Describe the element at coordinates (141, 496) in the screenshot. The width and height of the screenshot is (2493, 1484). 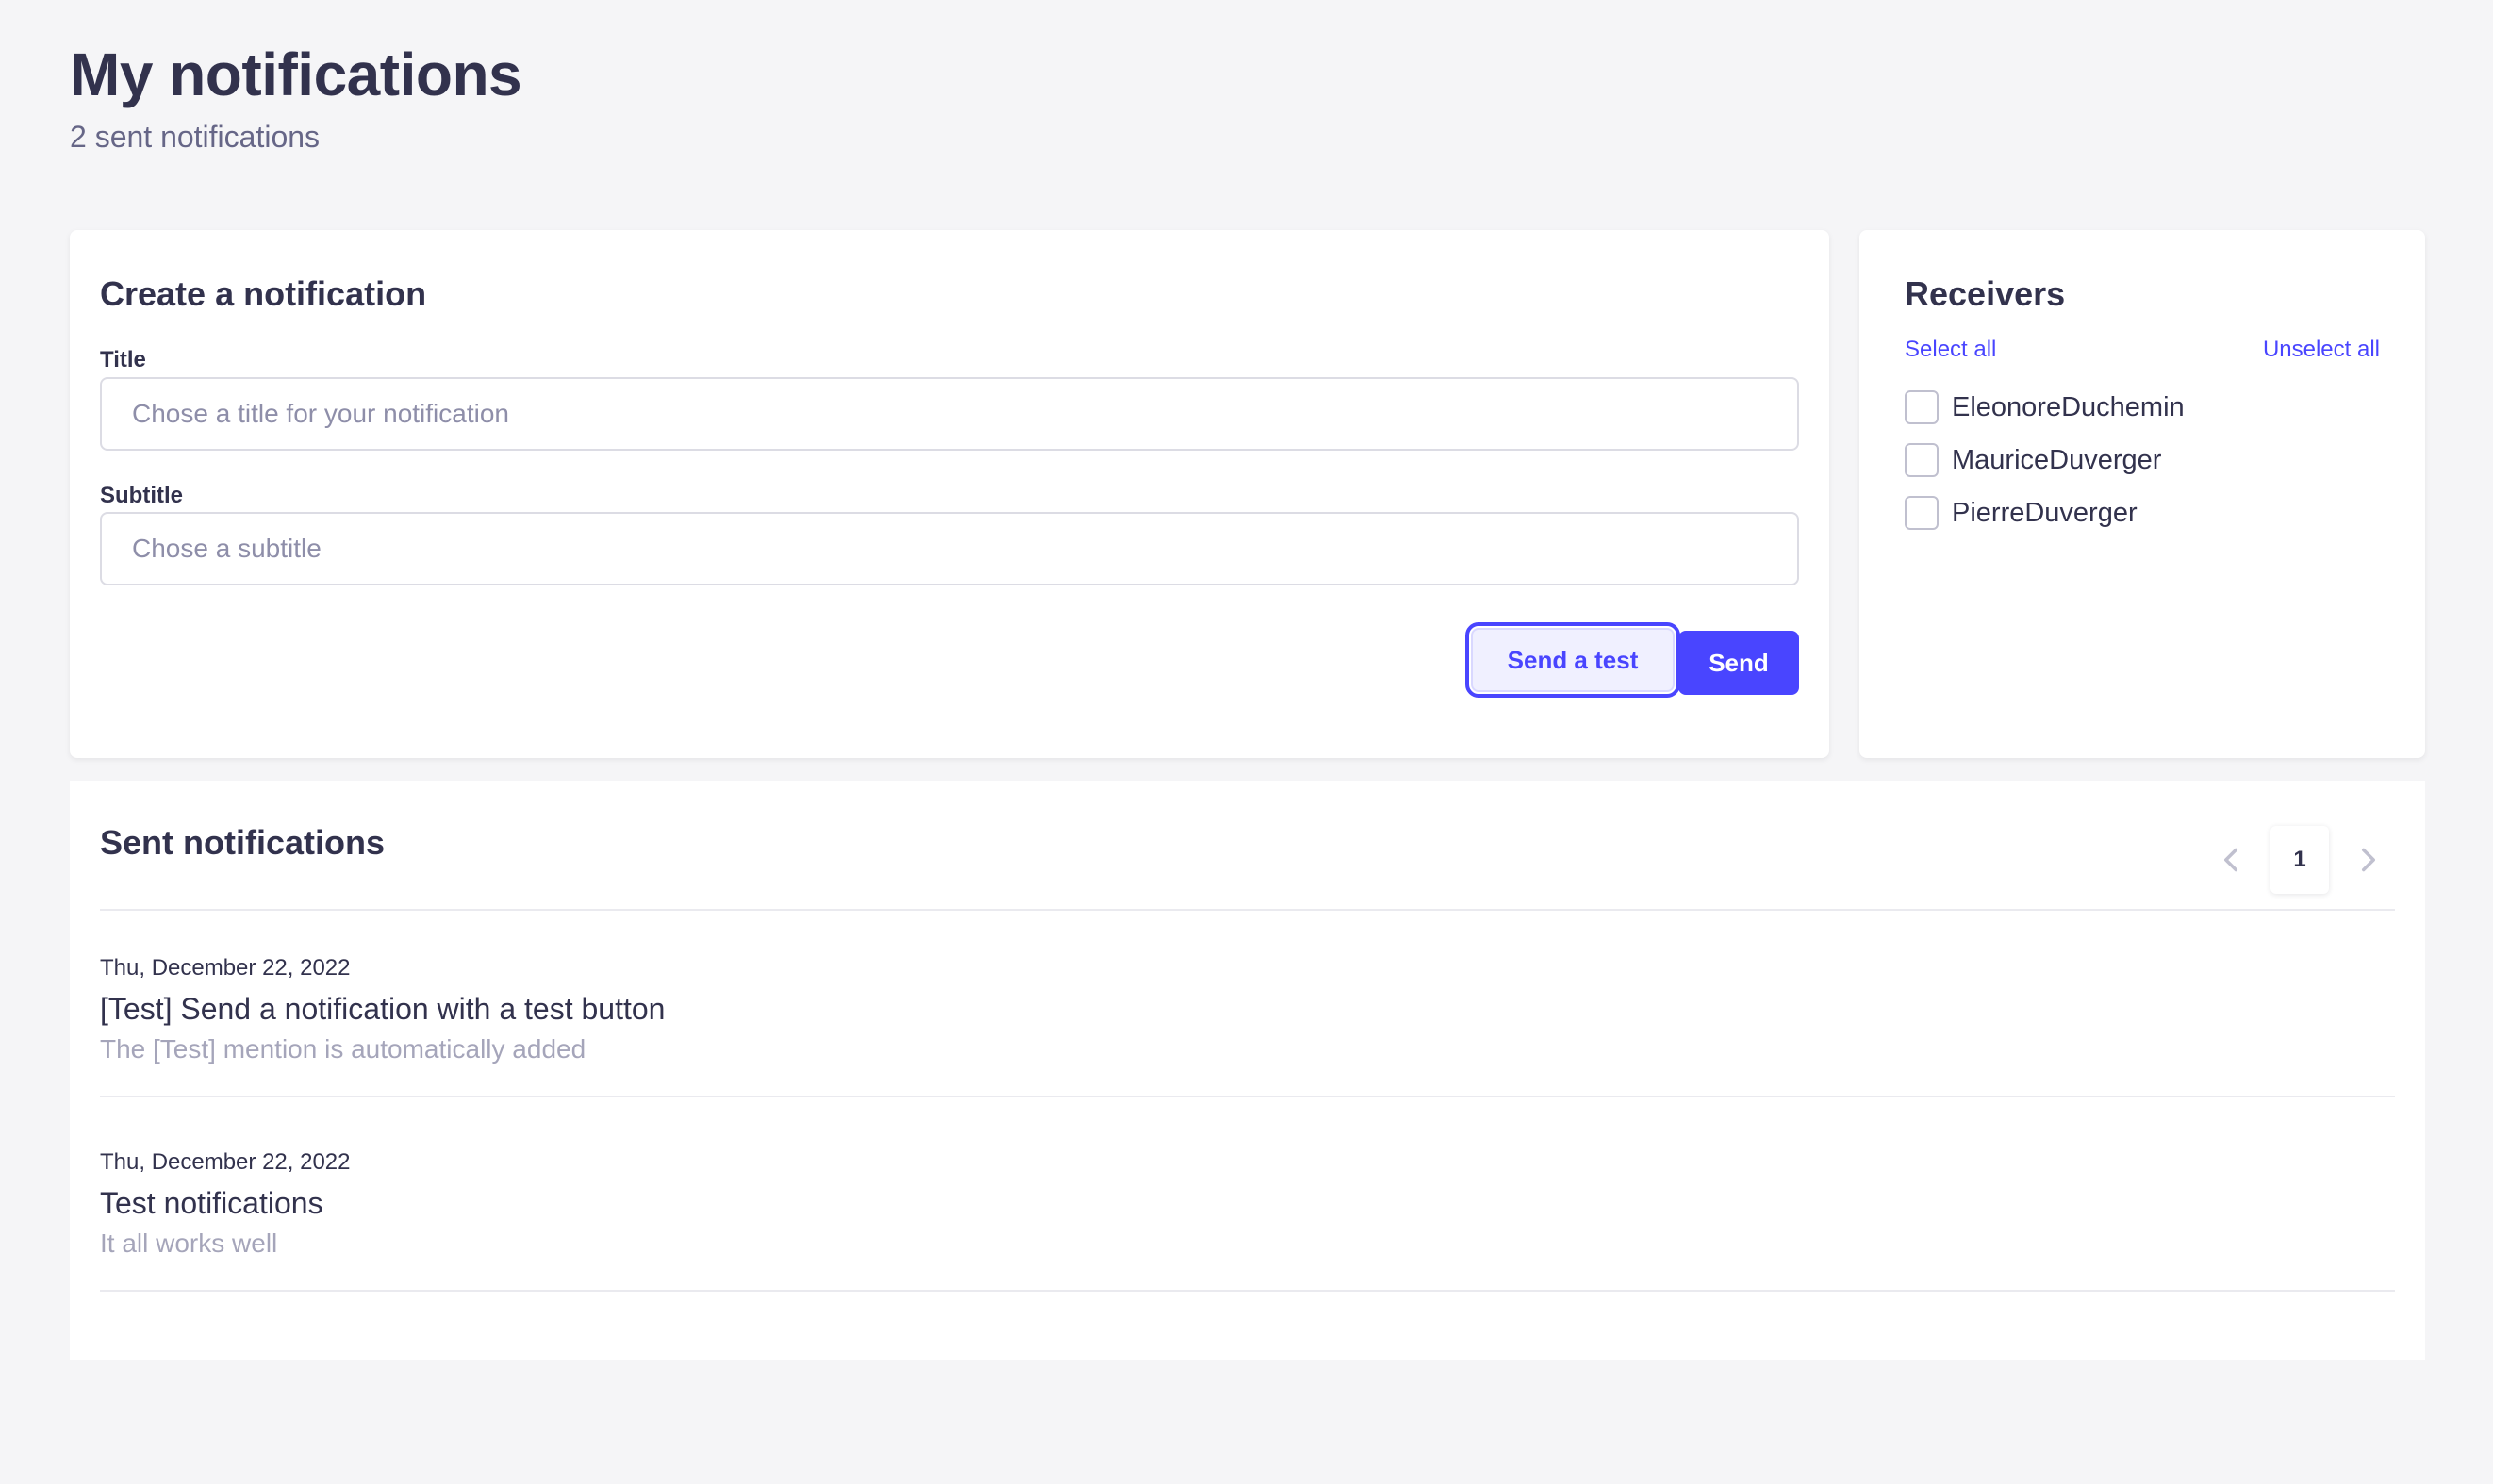
I see `subtitle-label: Subtitle` at that location.